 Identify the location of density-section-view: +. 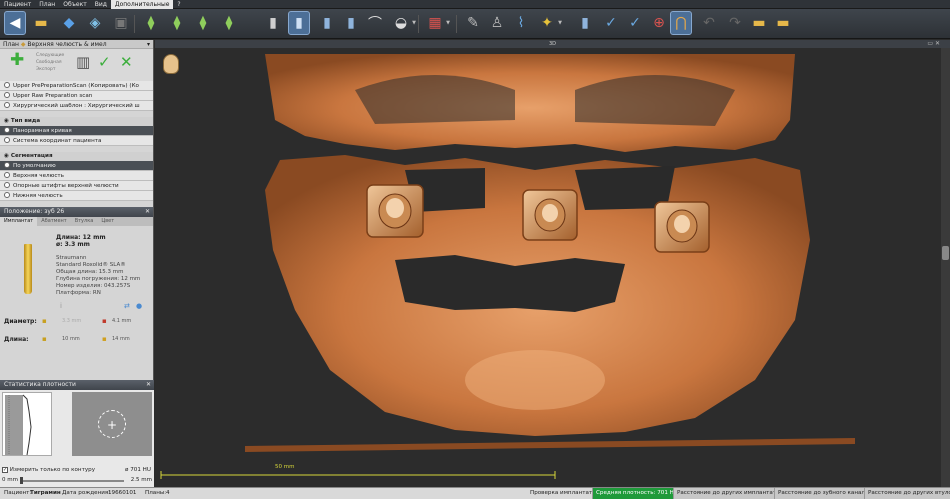
(112, 424).